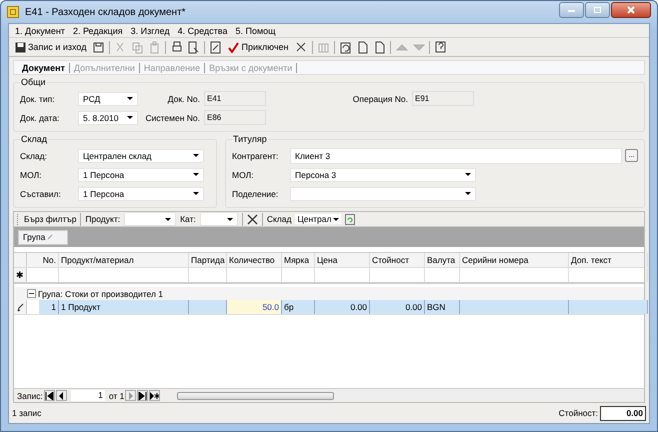 This screenshot has height=432, width=658. What do you see at coordinates (124, 260) in the screenshot?
I see `column-header: Продукт/материал` at bounding box center [124, 260].